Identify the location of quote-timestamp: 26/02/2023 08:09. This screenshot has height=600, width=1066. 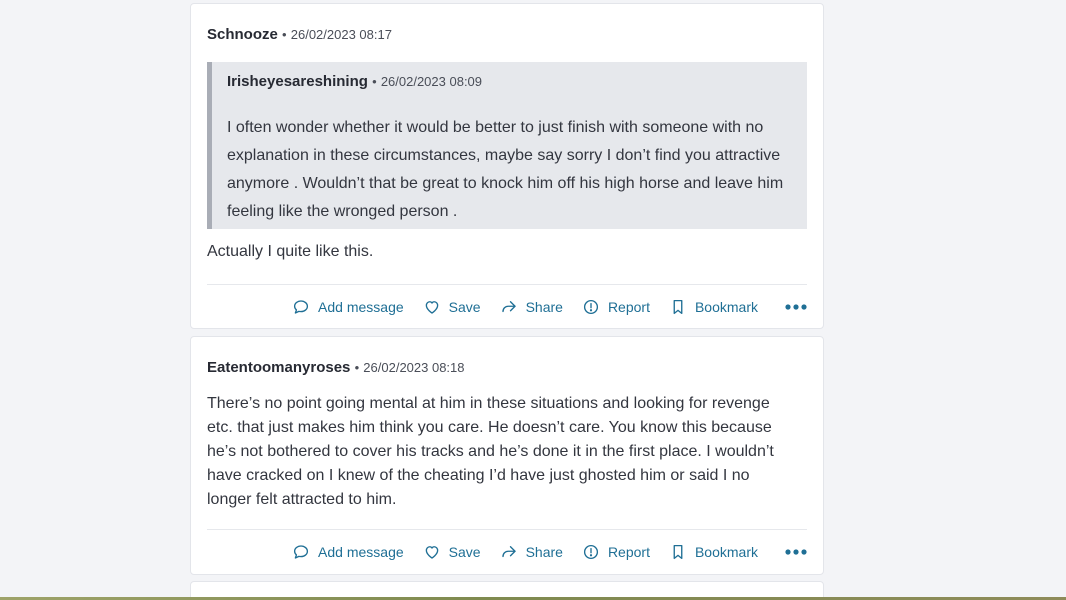
(431, 81).